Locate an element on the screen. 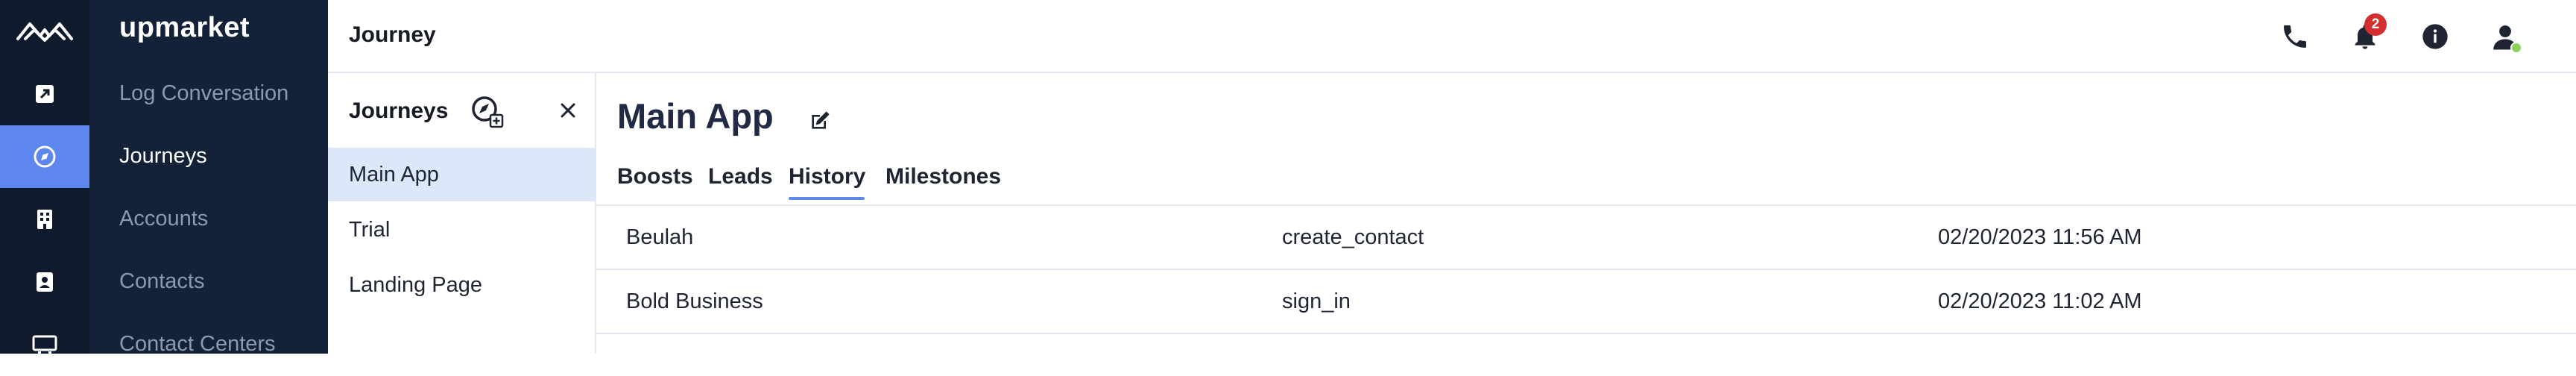  rail-accounts is located at coordinates (44, 220).